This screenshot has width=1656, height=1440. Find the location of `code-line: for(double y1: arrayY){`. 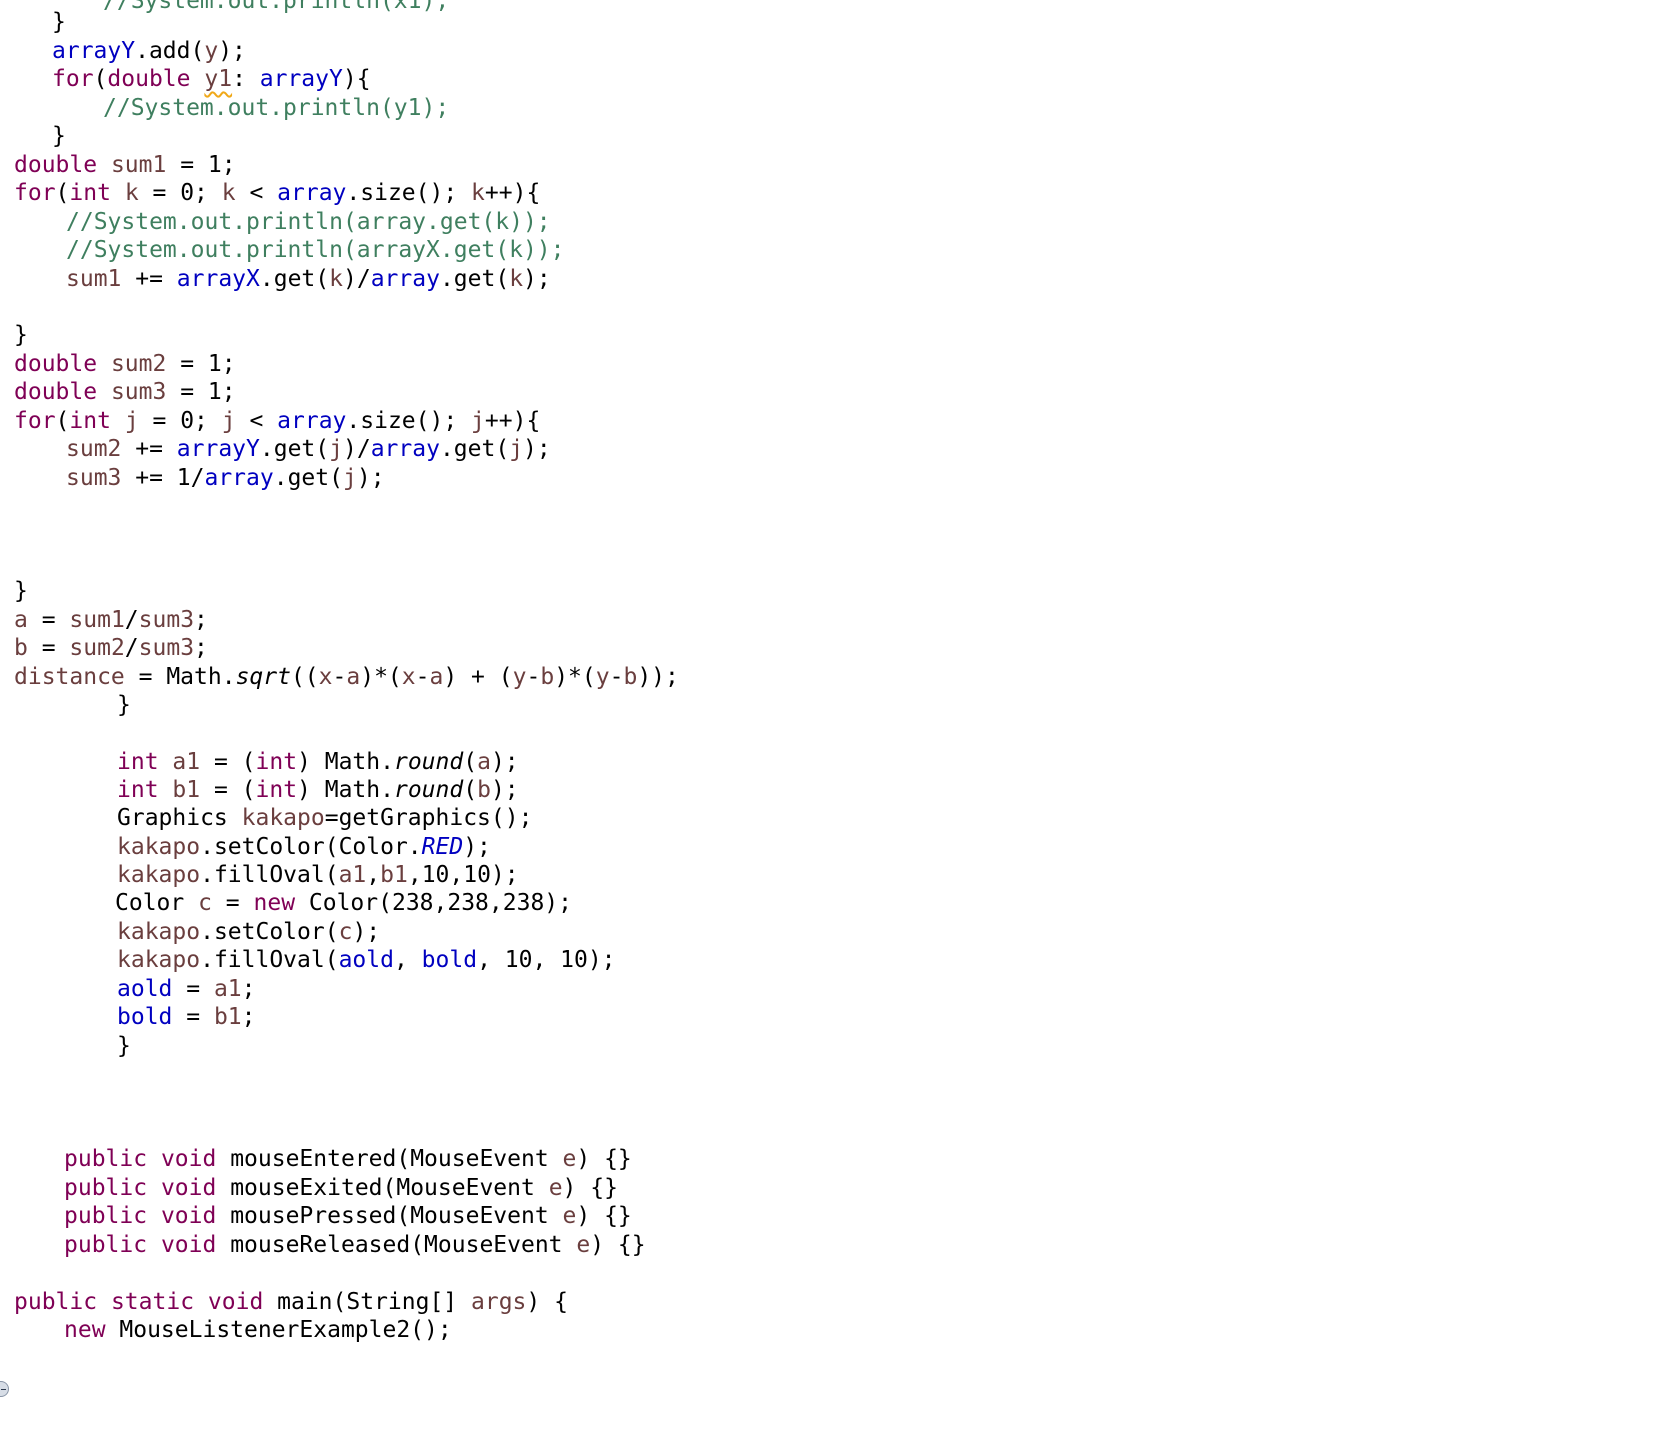

code-line: for(double y1: arrayY){ is located at coordinates (211, 79).